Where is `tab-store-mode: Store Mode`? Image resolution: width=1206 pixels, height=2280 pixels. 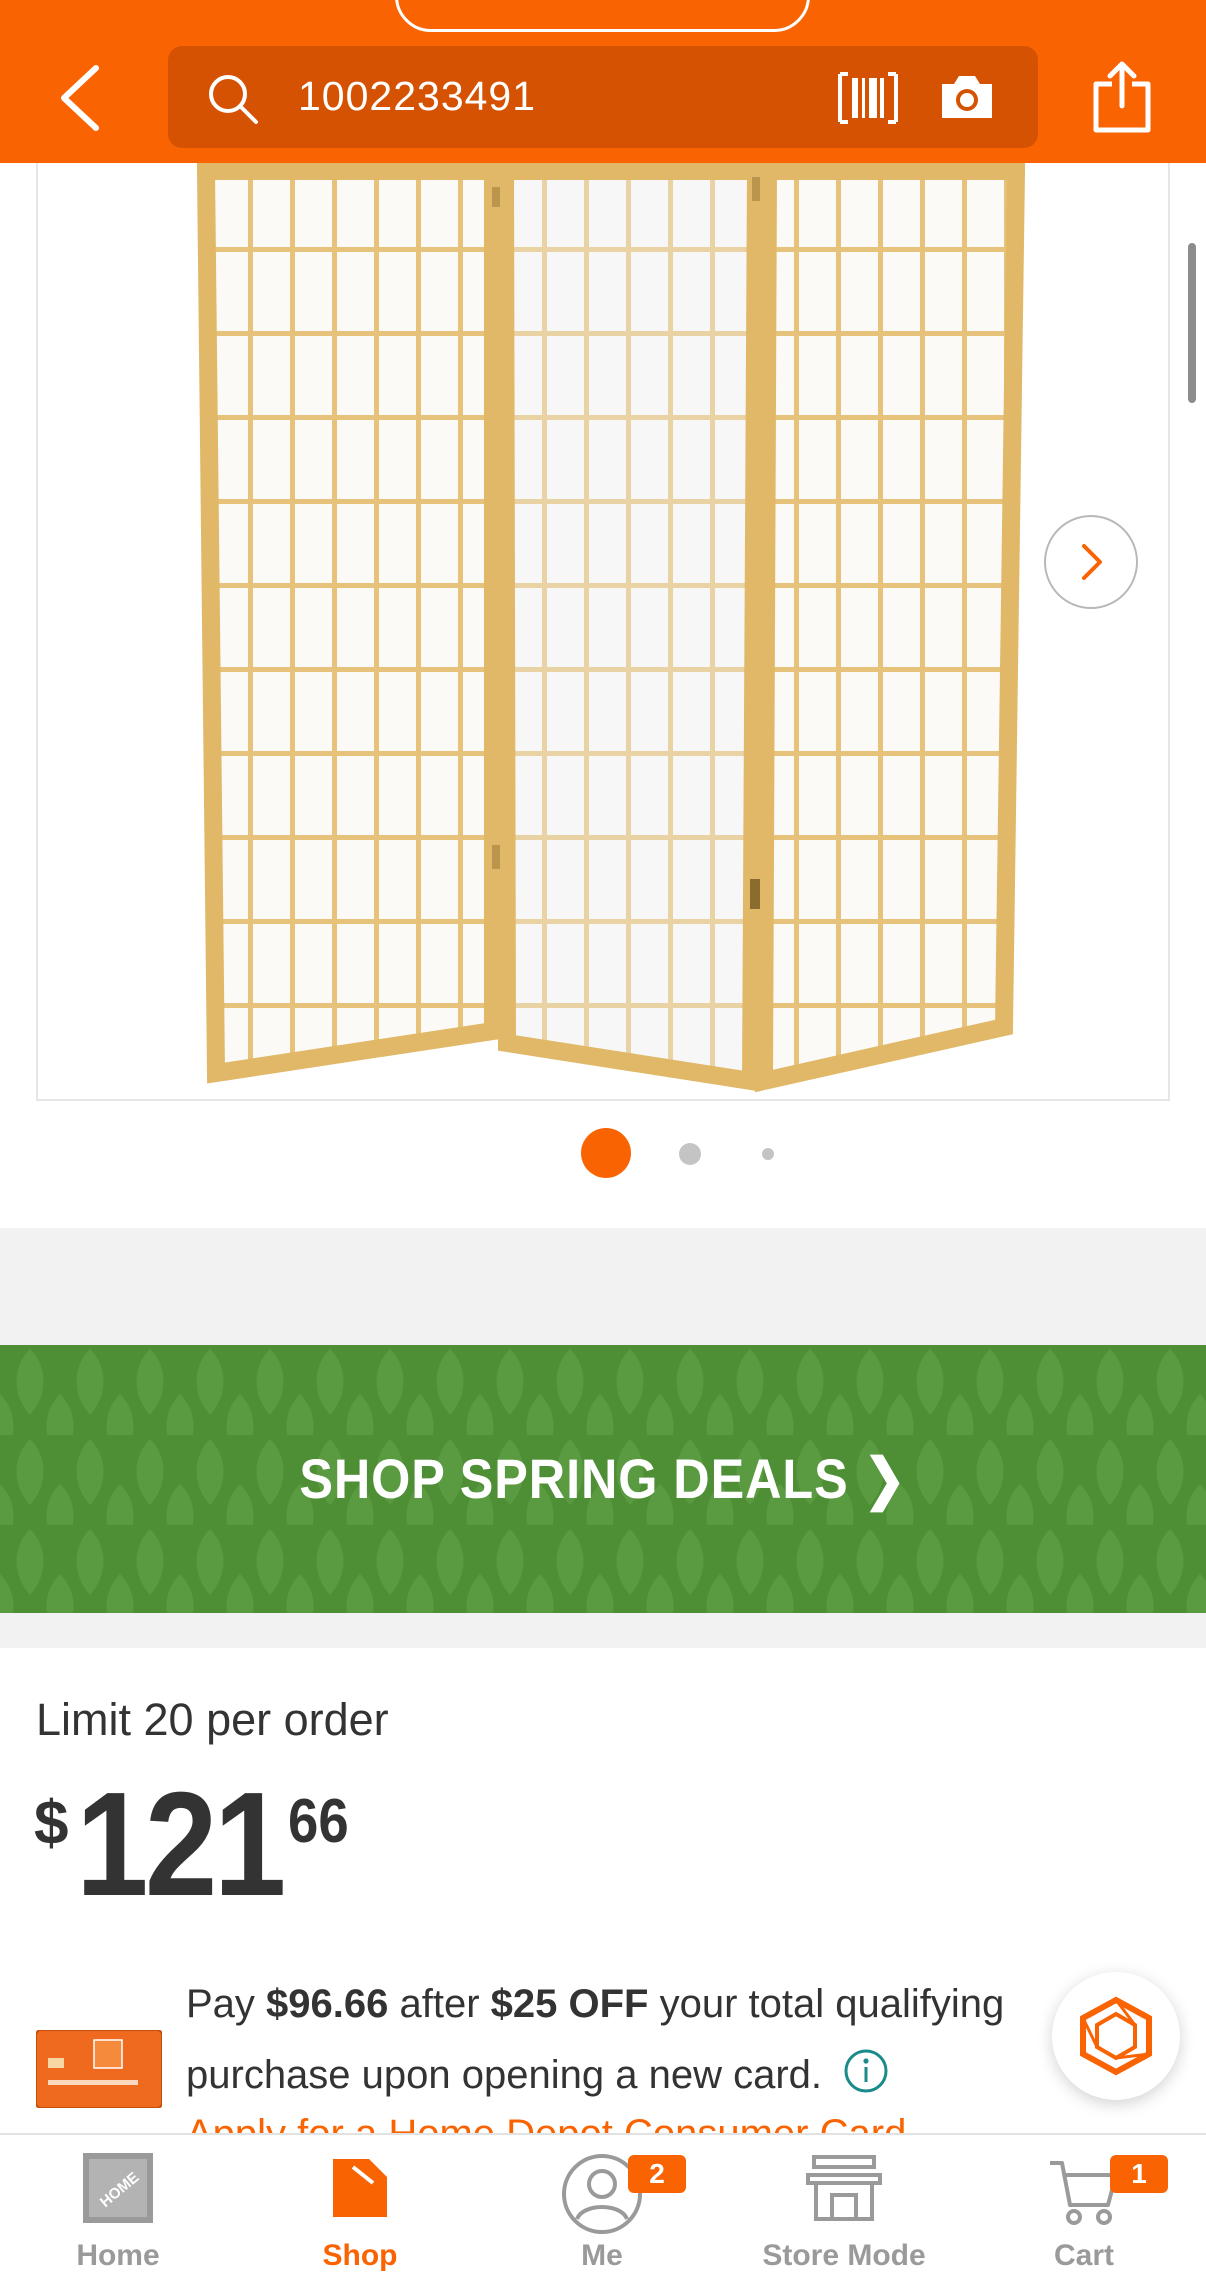 tab-store-mode: Store Mode is located at coordinates (844, 2207).